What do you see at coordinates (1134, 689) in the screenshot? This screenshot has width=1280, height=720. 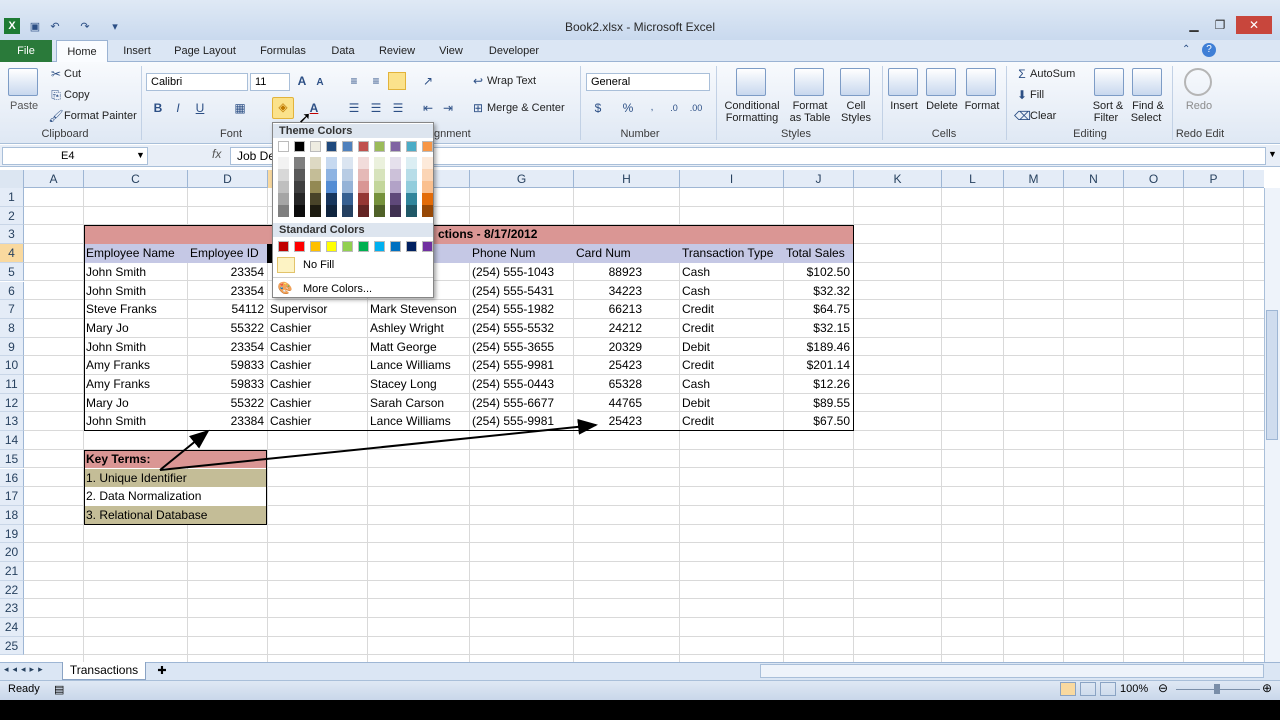 I see `zoom-level: 100%` at bounding box center [1134, 689].